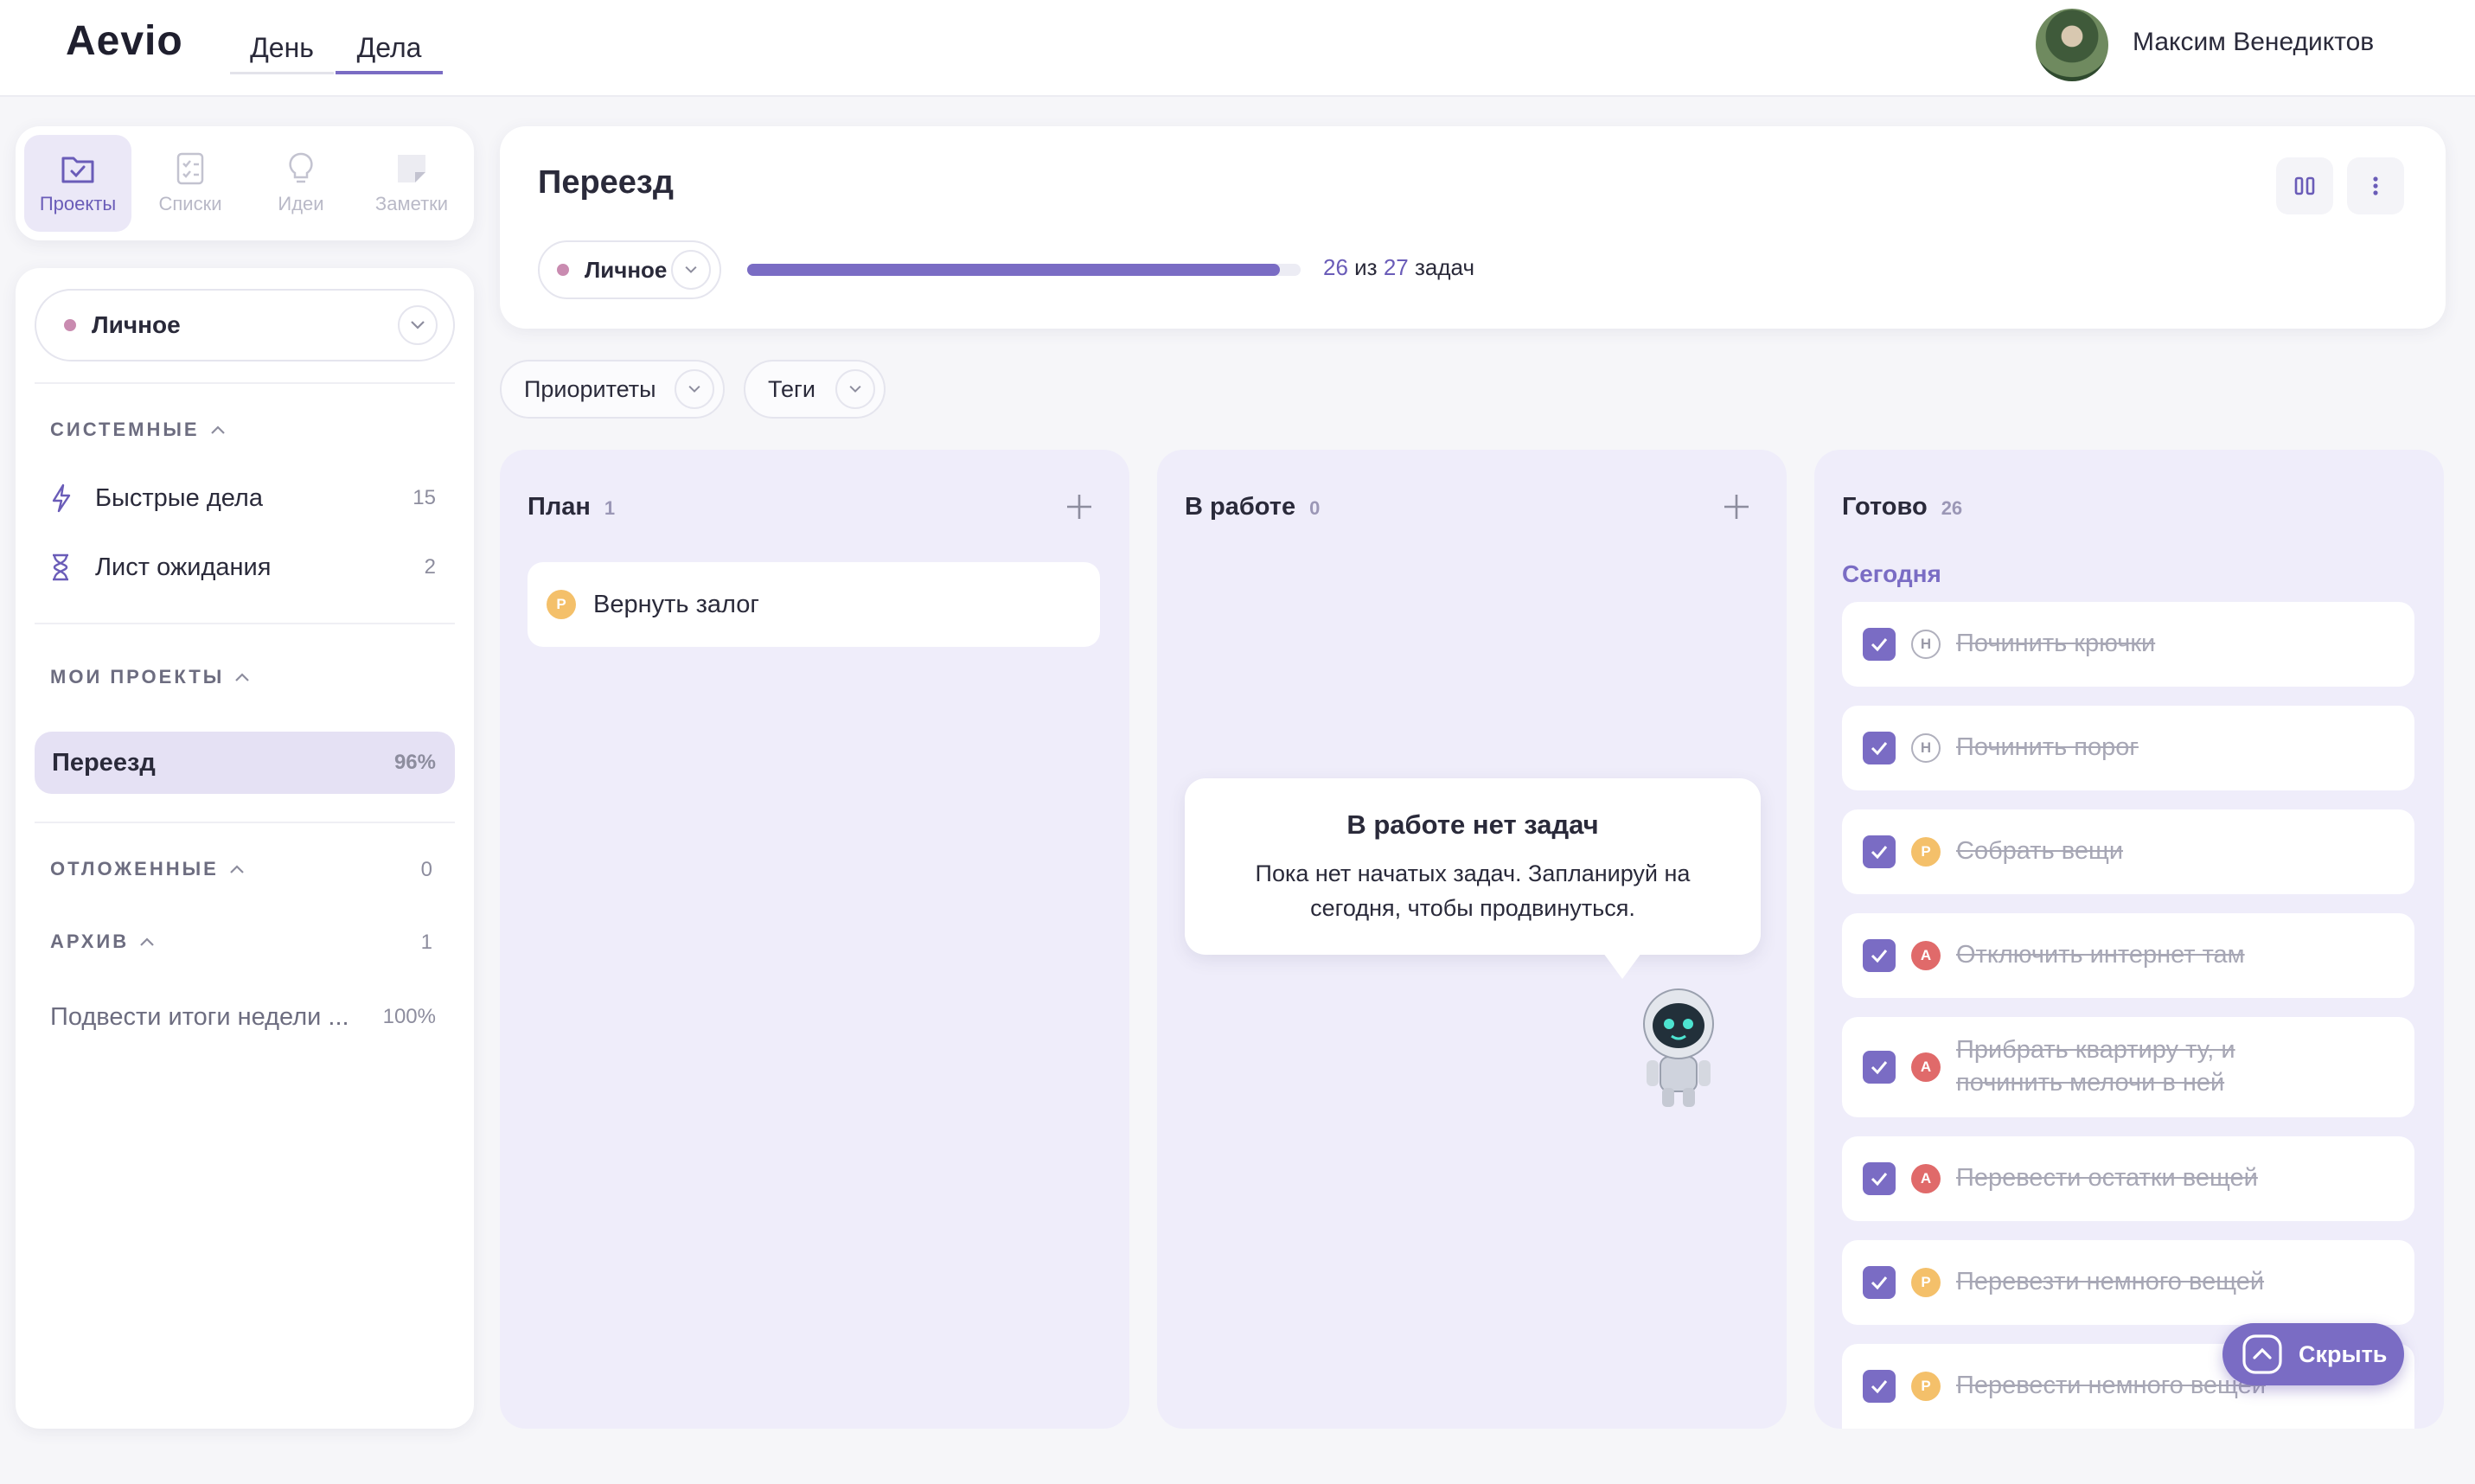 The image size is (2475, 1484). What do you see at coordinates (626, 269) in the screenshot?
I see `project-space-label: Личное` at bounding box center [626, 269].